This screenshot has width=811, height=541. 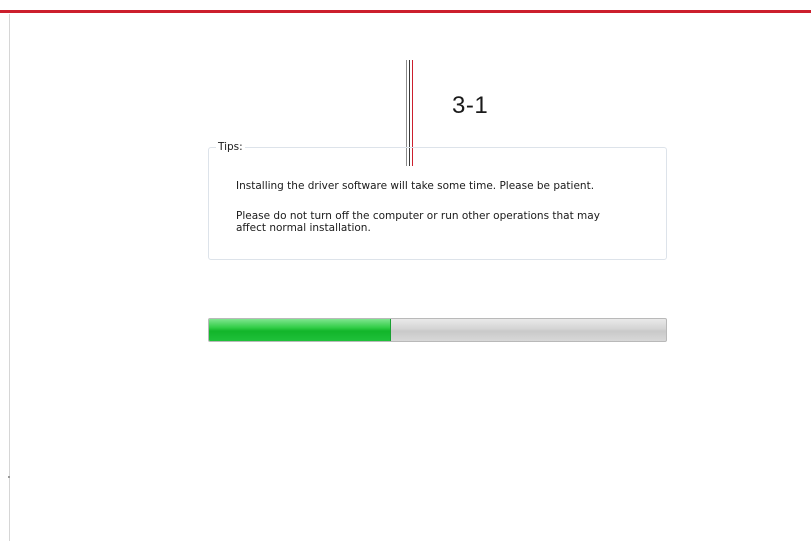 What do you see at coordinates (230, 147) in the screenshot?
I see `tips-legend: Tips:` at bounding box center [230, 147].